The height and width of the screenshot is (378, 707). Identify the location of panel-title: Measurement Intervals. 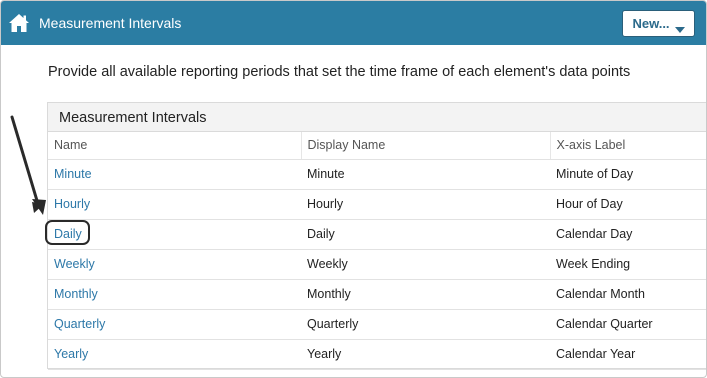
(377, 117).